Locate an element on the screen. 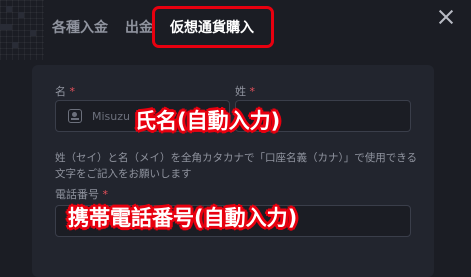 The width and height of the screenshot is (471, 277). phone-autofill-callout: 携帯電話番号(自動入力) is located at coordinates (183, 218).